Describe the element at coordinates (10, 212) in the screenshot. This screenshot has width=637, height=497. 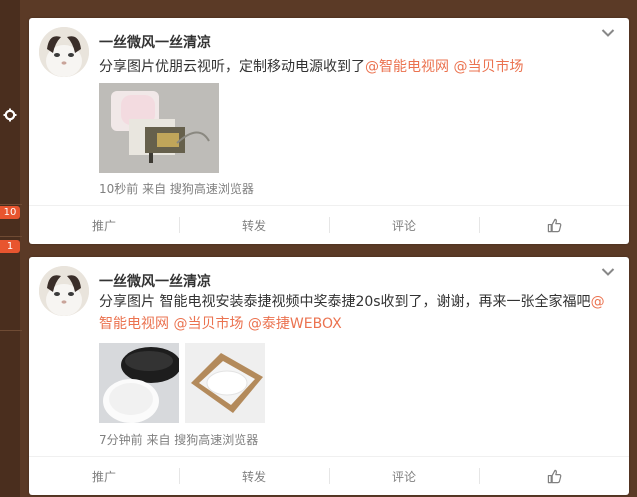
I see `notification-badge: 10` at that location.